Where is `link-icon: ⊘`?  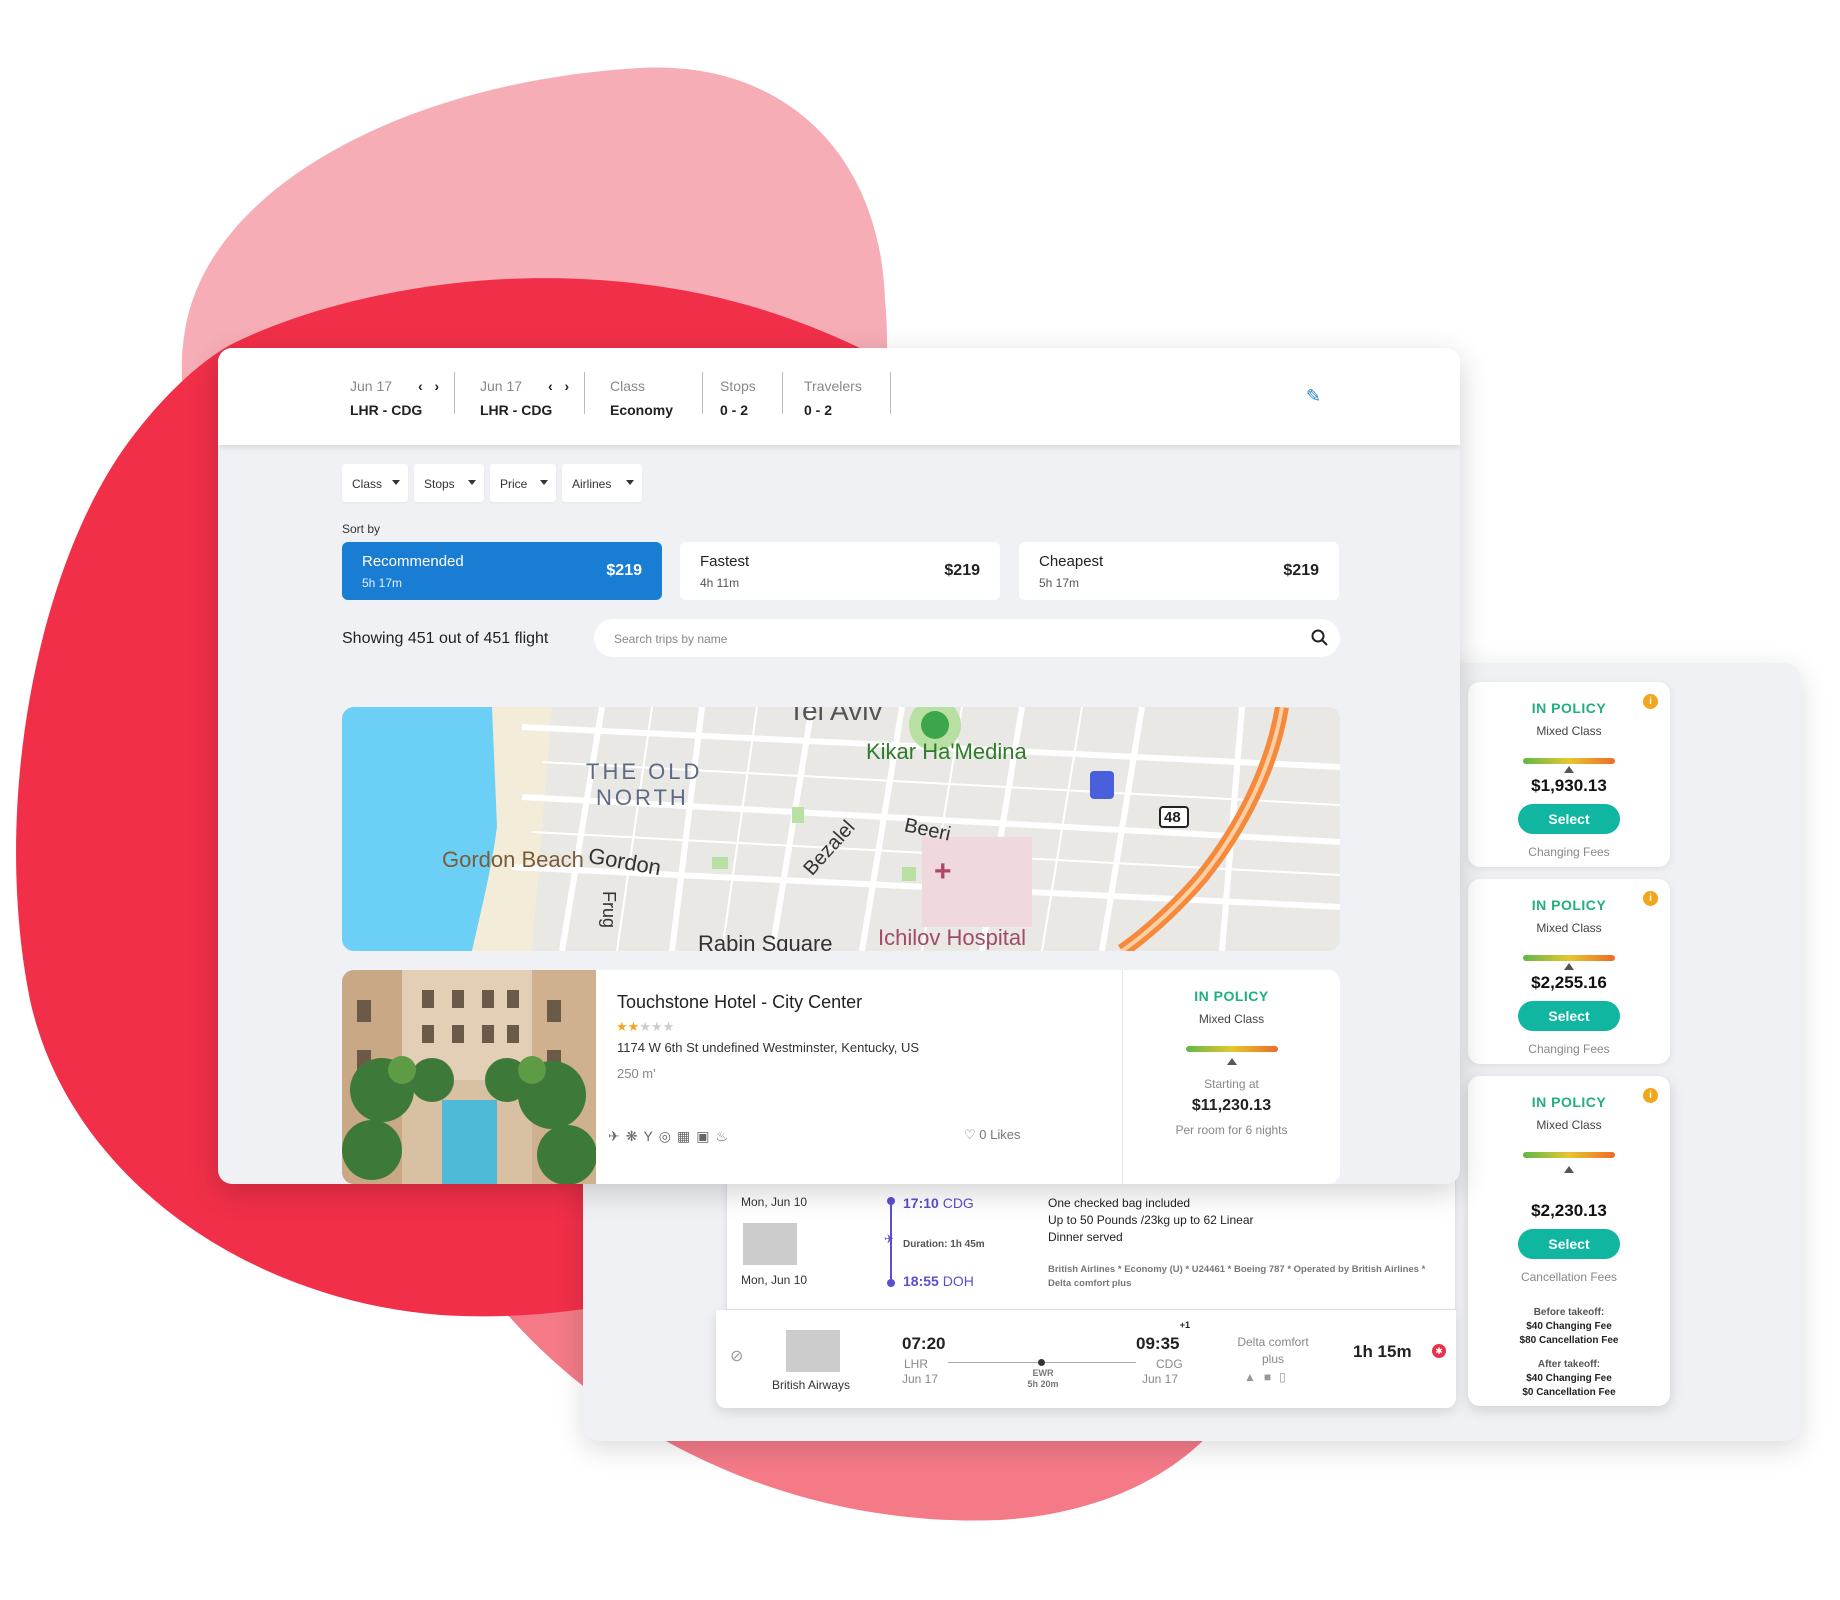 link-icon: ⊘ is located at coordinates (736, 1356).